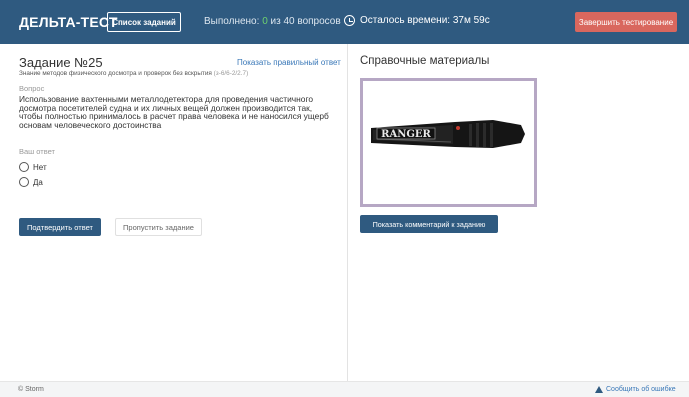  Describe the element at coordinates (425, 61) in the screenshot. I see `reference-title: Справочные материалы` at that location.